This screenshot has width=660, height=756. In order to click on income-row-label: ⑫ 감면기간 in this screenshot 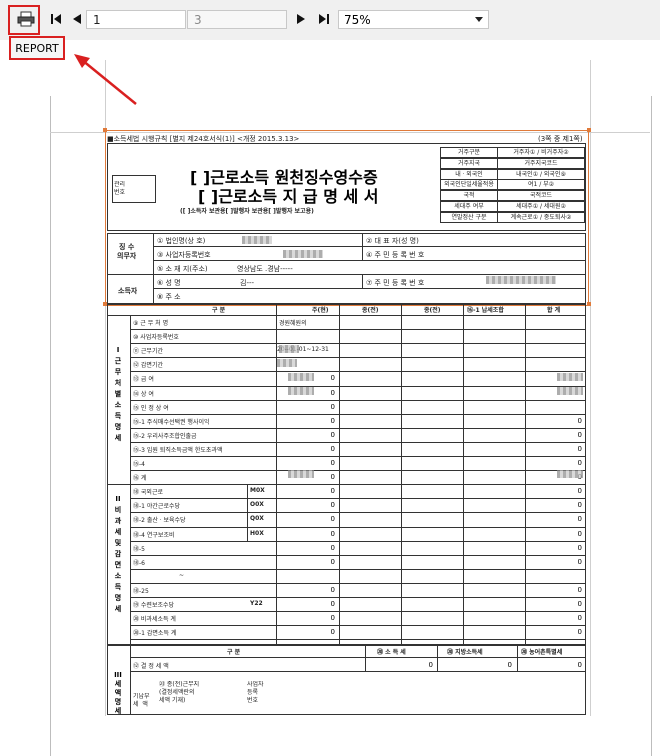, I will do `click(148, 366)`.